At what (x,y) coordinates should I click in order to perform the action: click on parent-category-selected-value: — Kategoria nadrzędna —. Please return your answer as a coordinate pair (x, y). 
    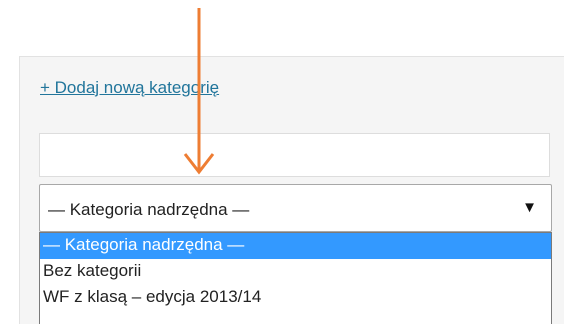
    Looking at the image, I should click on (149, 209).